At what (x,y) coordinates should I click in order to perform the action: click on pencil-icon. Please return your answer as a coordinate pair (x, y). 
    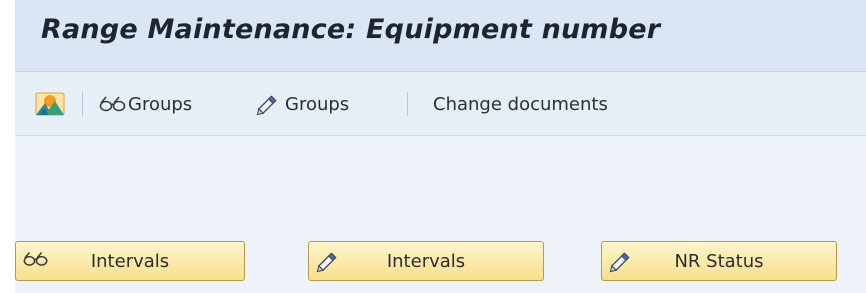
    Looking at the image, I should click on (268, 104).